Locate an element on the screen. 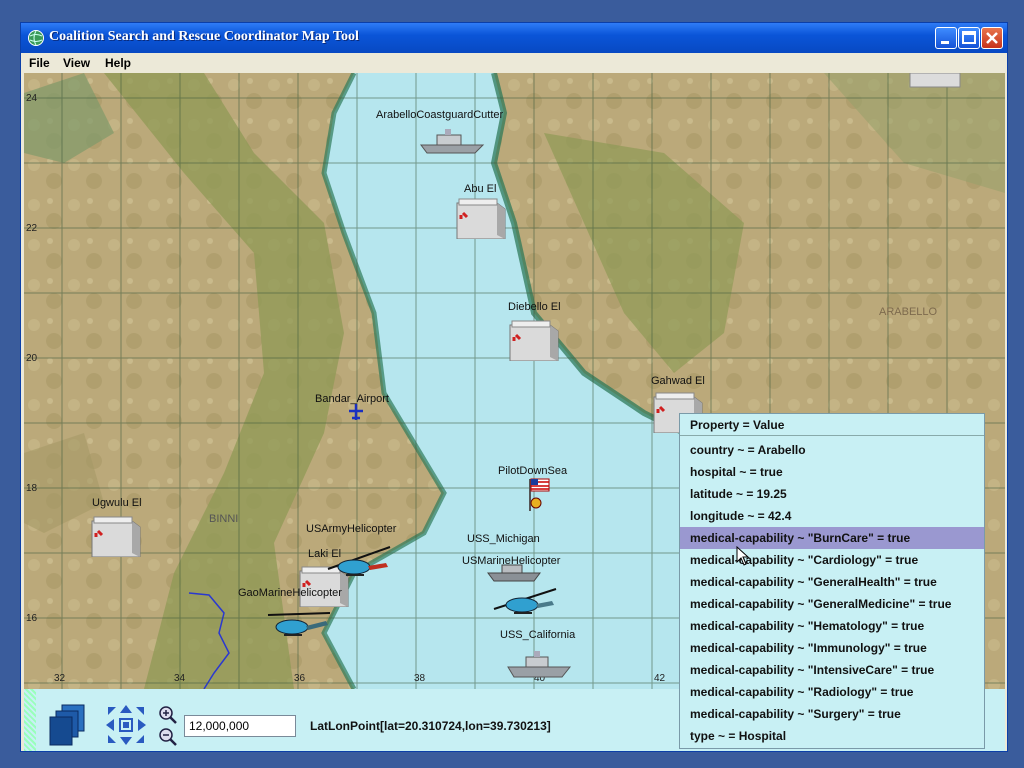 This screenshot has width=1024, height=768. lat-tick: 18 is located at coordinates (32, 488).